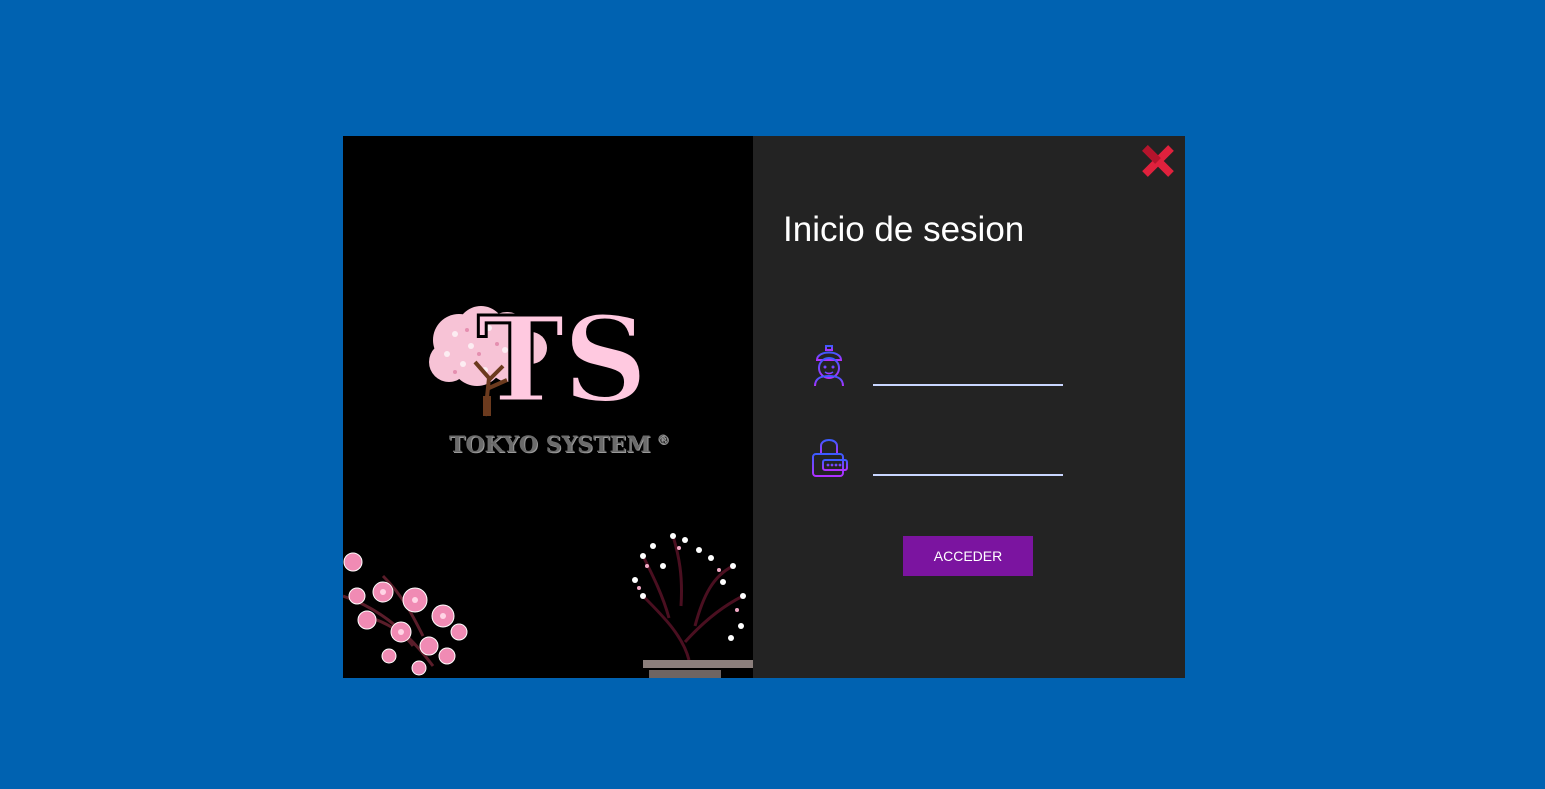  I want to click on login-title: Inicio de sesion, so click(904, 229).